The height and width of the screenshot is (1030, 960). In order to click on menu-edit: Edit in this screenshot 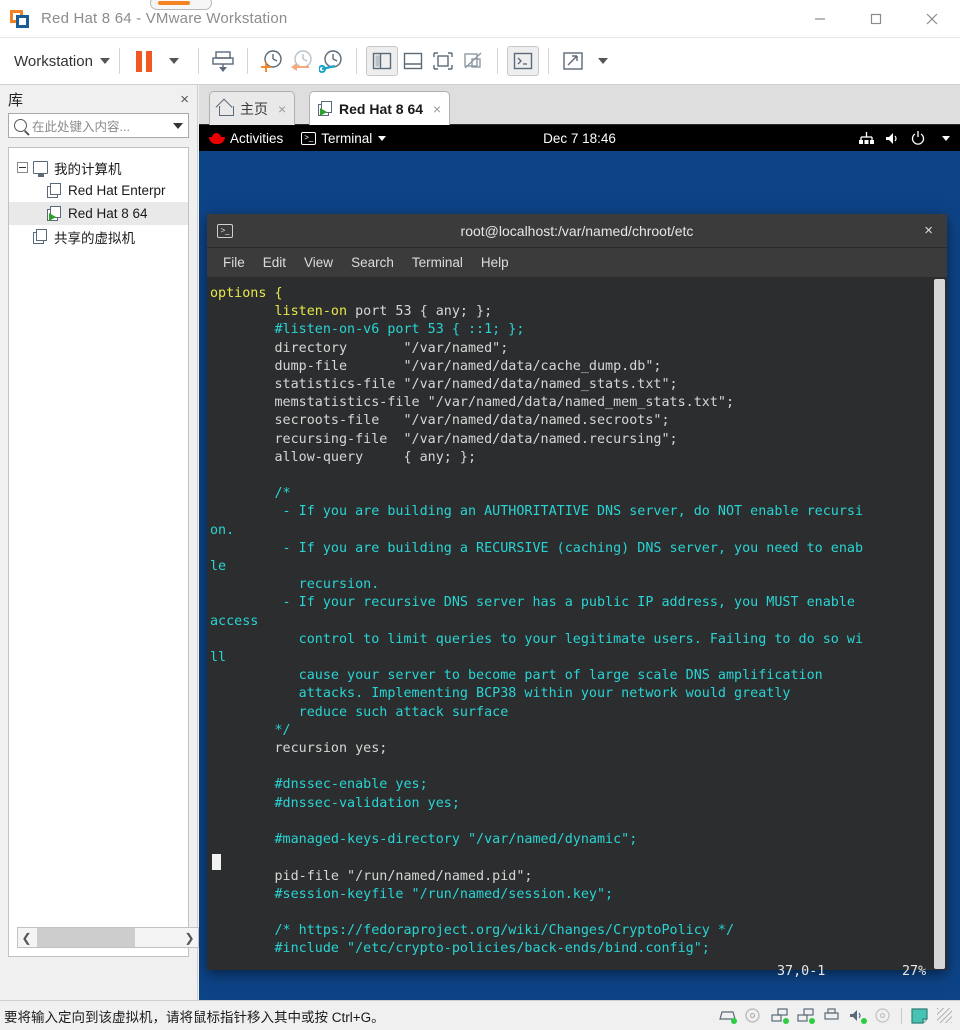, I will do `click(274, 262)`.